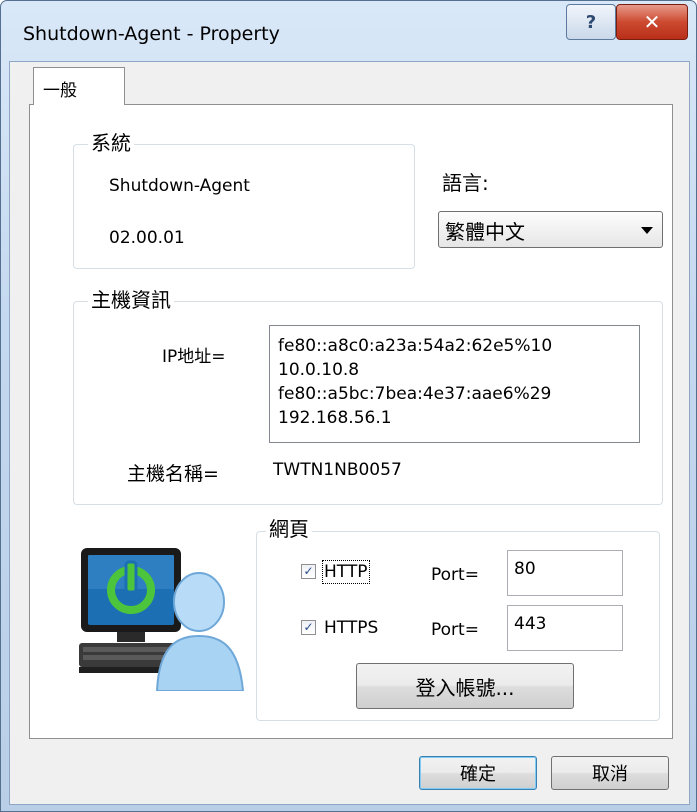 This screenshot has width=697, height=812. What do you see at coordinates (151, 34) in the screenshot?
I see `window-title: Shutdown-Agent - Property` at bounding box center [151, 34].